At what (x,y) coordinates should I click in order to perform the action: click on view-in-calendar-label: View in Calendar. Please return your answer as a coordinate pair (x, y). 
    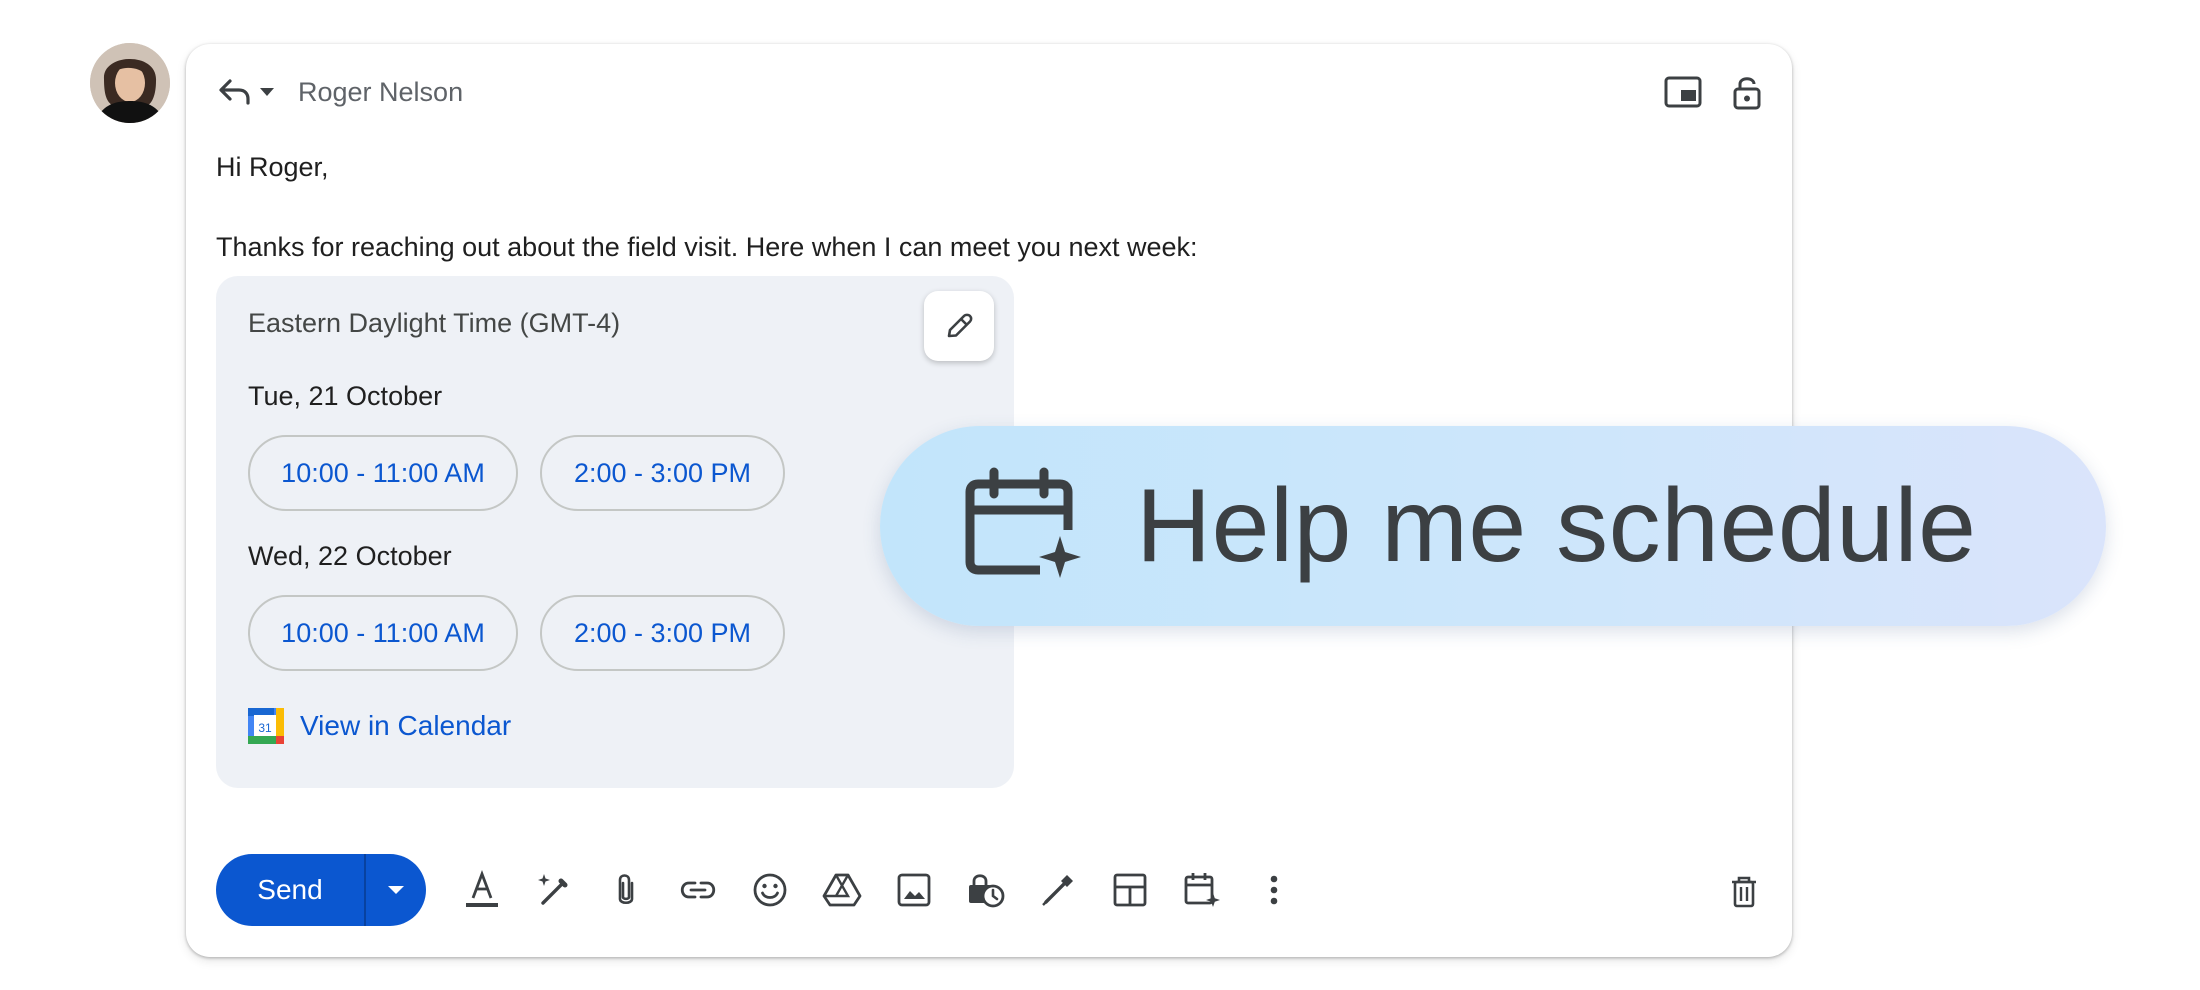
    Looking at the image, I should click on (406, 725).